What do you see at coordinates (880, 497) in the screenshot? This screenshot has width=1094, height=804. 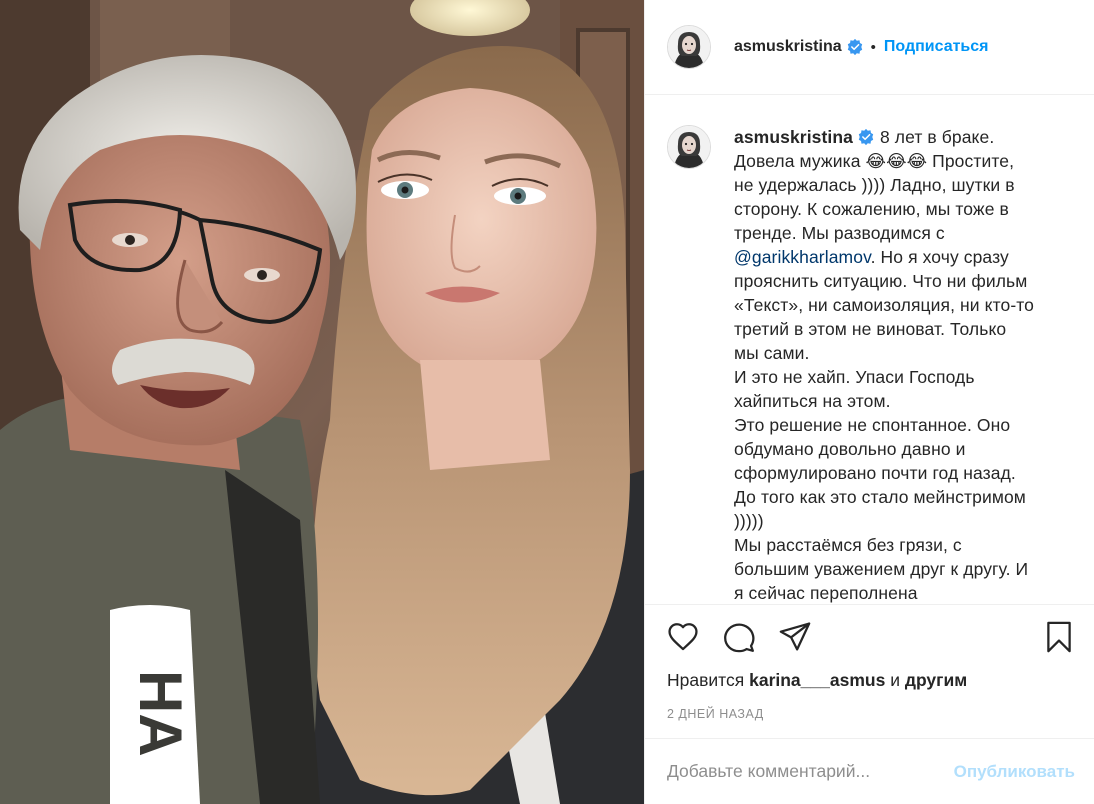 I see `caption-line: До того как это стало мейнстримом` at bounding box center [880, 497].